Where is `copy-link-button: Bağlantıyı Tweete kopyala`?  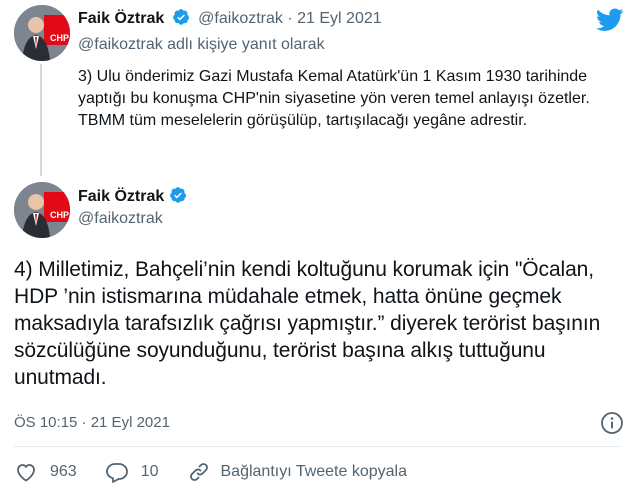 copy-link-button: Bağlantıyı Tweete kopyala is located at coordinates (297, 472).